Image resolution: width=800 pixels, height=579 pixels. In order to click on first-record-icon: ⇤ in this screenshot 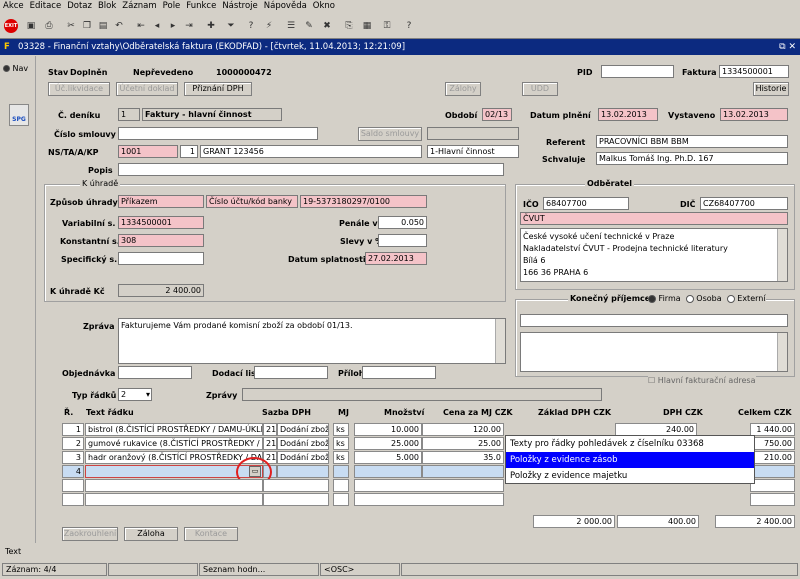, I will do `click(141, 26)`.